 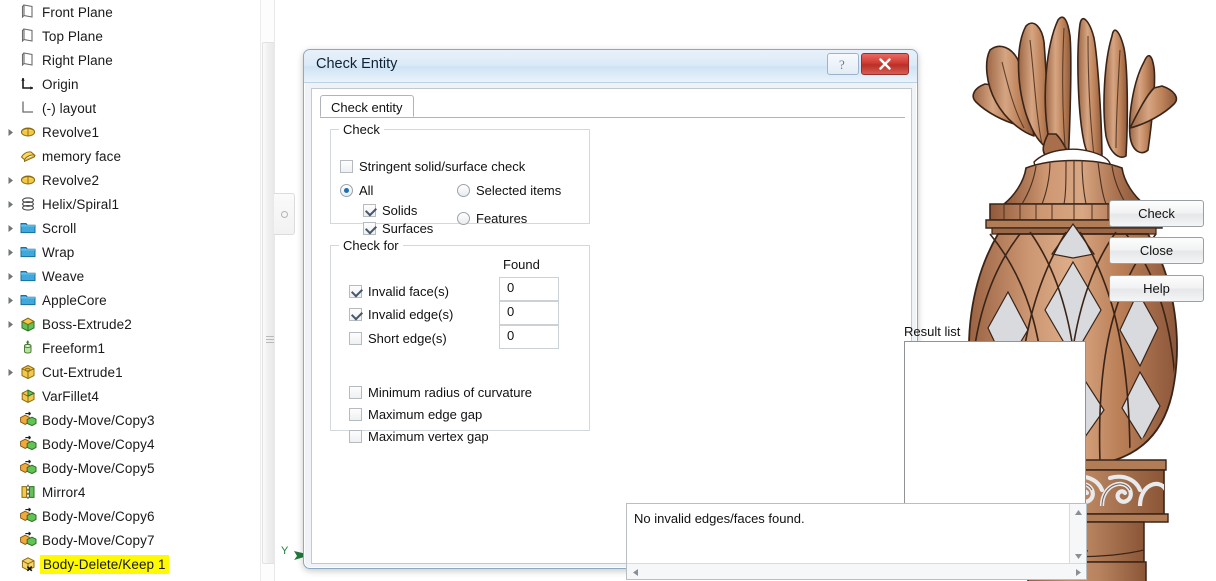 I want to click on tree-item-memory-face: memory face, so click(x=129, y=156).